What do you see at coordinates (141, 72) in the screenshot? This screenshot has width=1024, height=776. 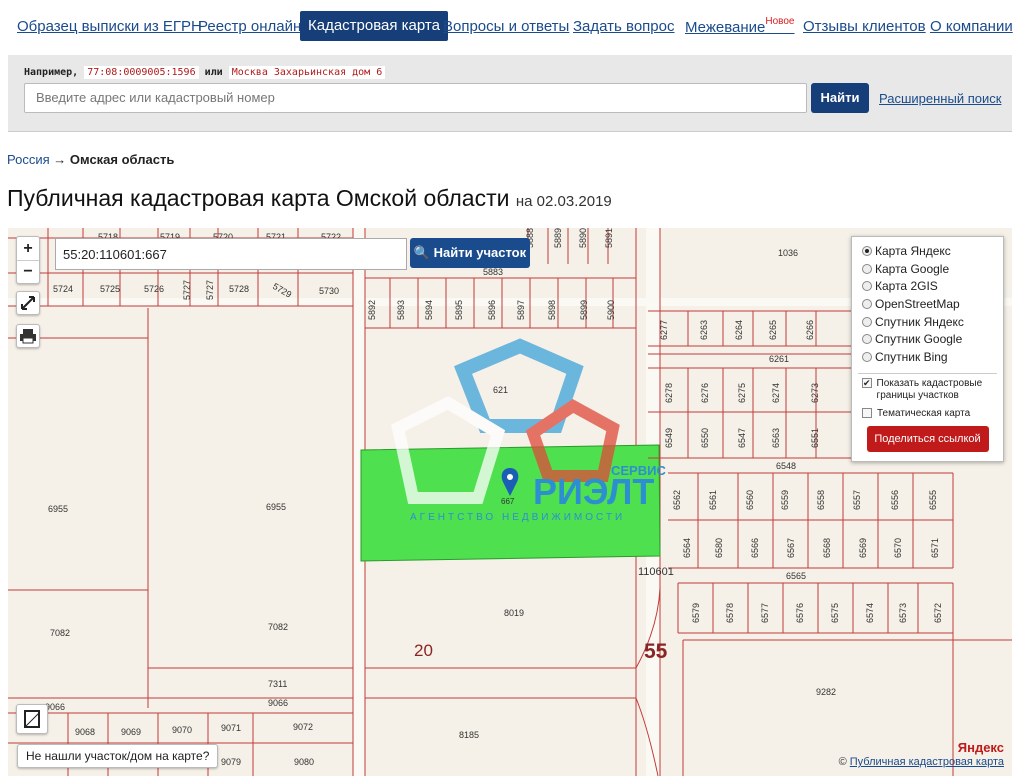 I see `example-code-1: 77:08:0009005:1596` at bounding box center [141, 72].